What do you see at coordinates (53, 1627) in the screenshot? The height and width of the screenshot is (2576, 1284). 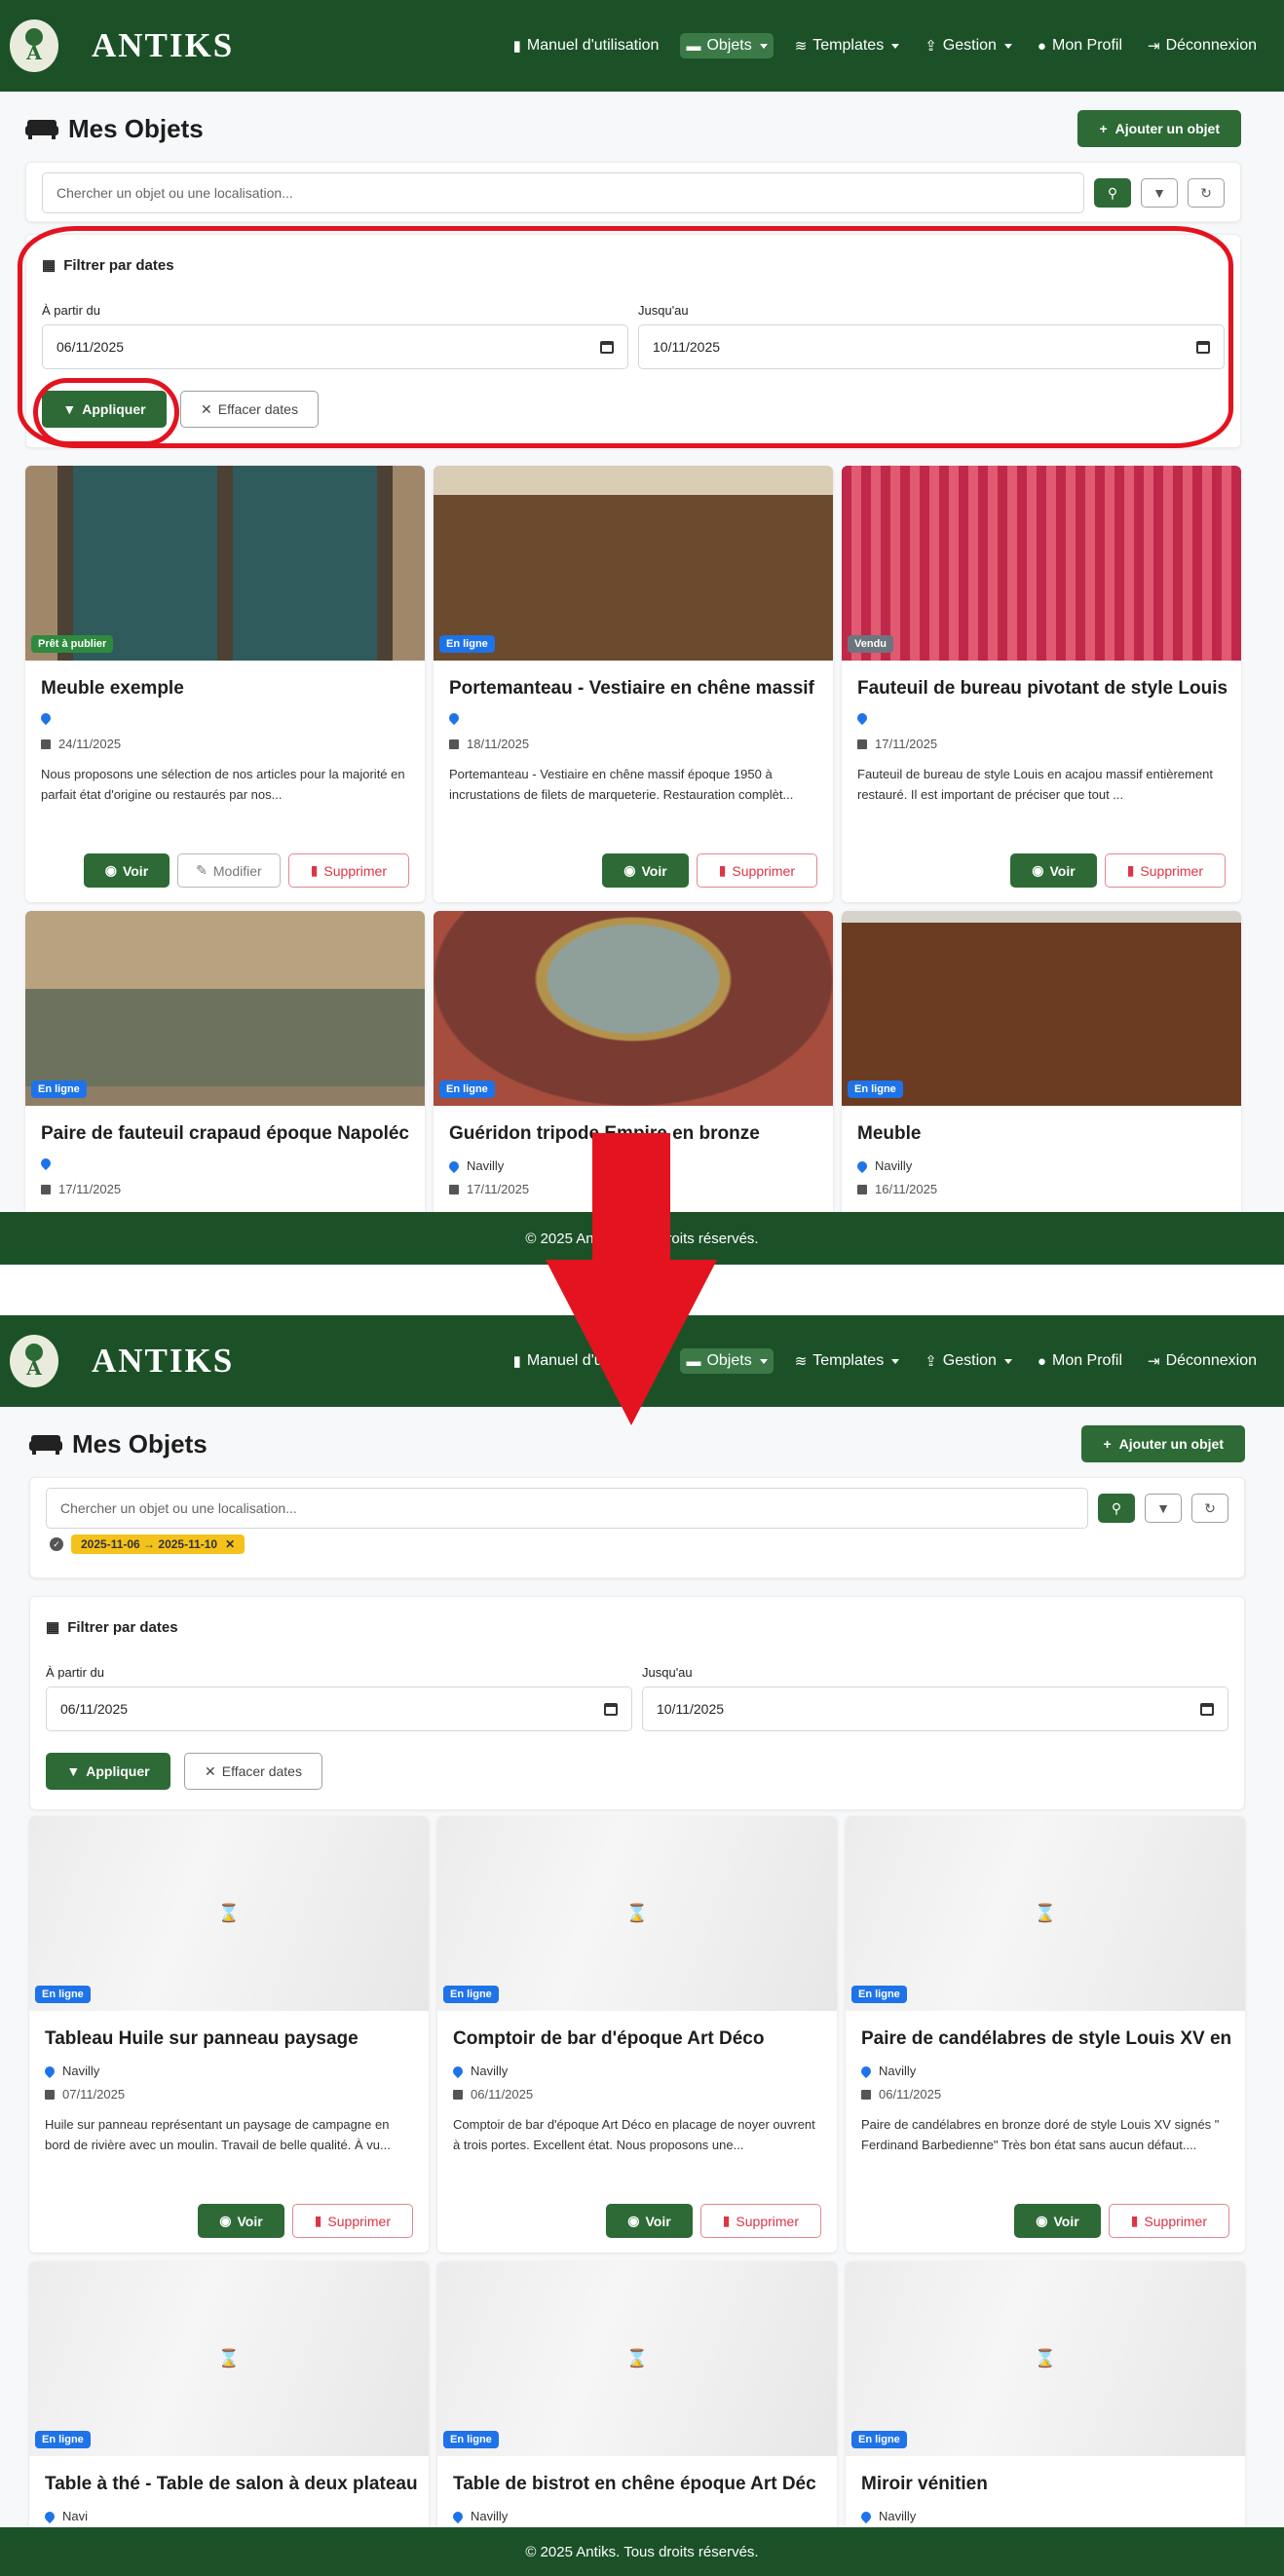 I see `calendar-icon: ▦` at bounding box center [53, 1627].